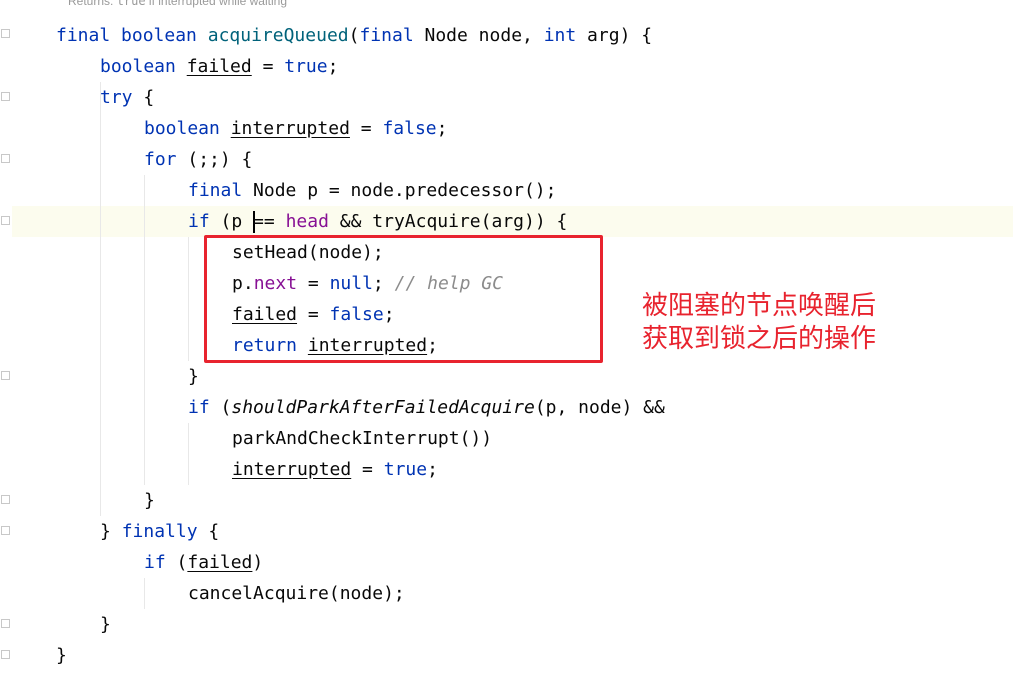 Image resolution: width=1013 pixels, height=677 pixels. What do you see at coordinates (362, 438) in the screenshot?
I see `code-line: parkAndCheckInterrupt())` at bounding box center [362, 438].